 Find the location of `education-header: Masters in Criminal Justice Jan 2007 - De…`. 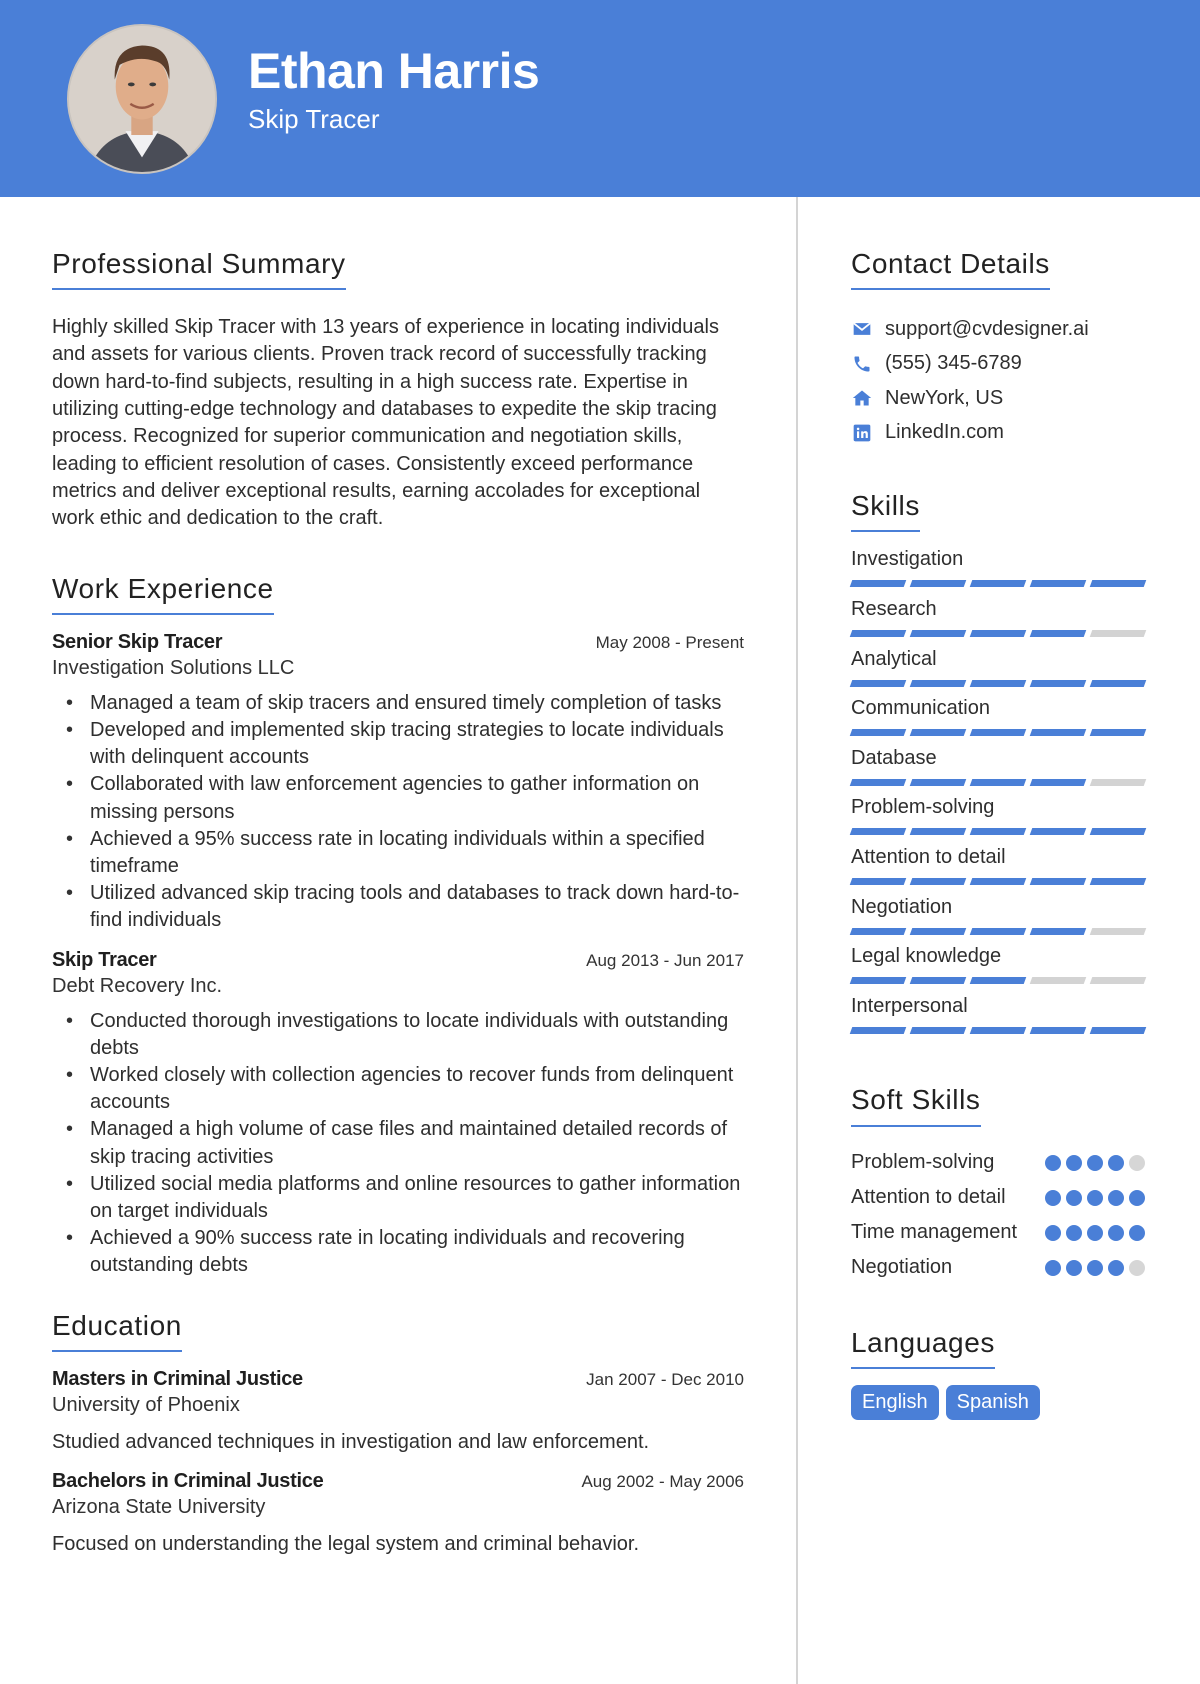

education-header: Masters in Criminal Justice Jan 2007 - De… is located at coordinates (398, 1379).